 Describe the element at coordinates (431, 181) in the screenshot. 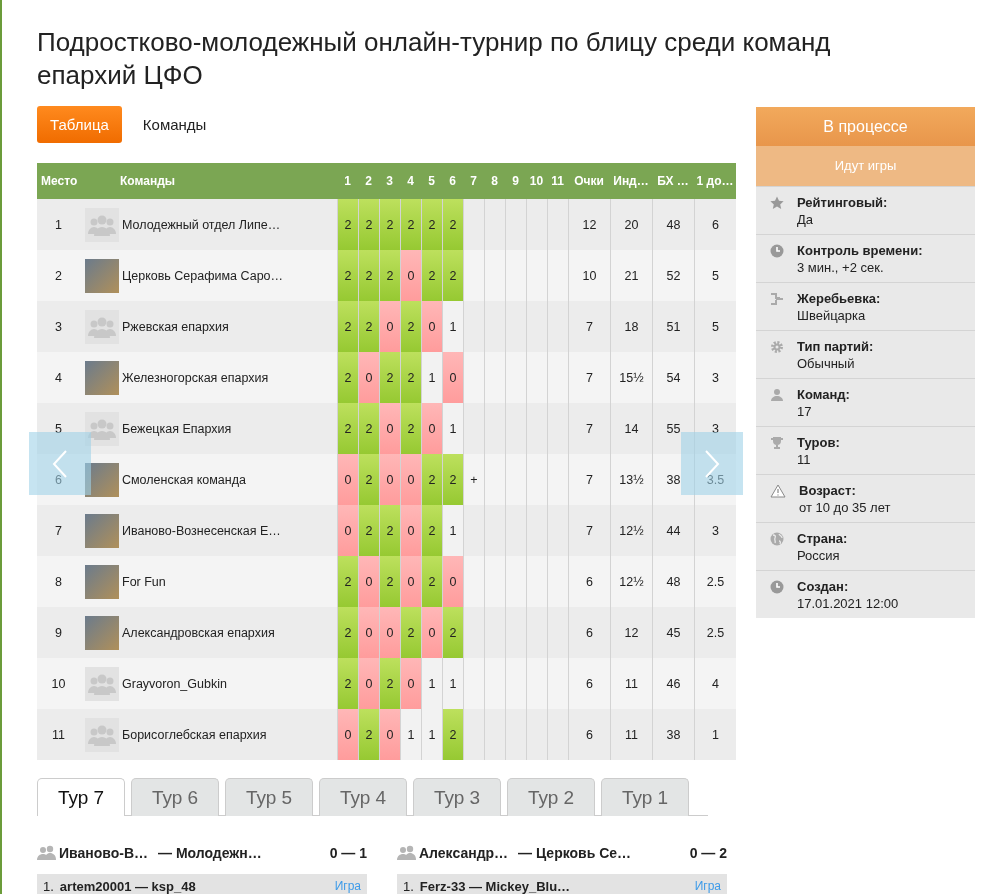

I see `column-header: 5` at that location.